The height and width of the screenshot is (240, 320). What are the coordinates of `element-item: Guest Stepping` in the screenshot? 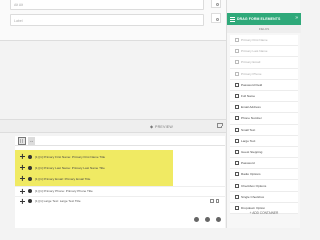 It's located at (264, 152).